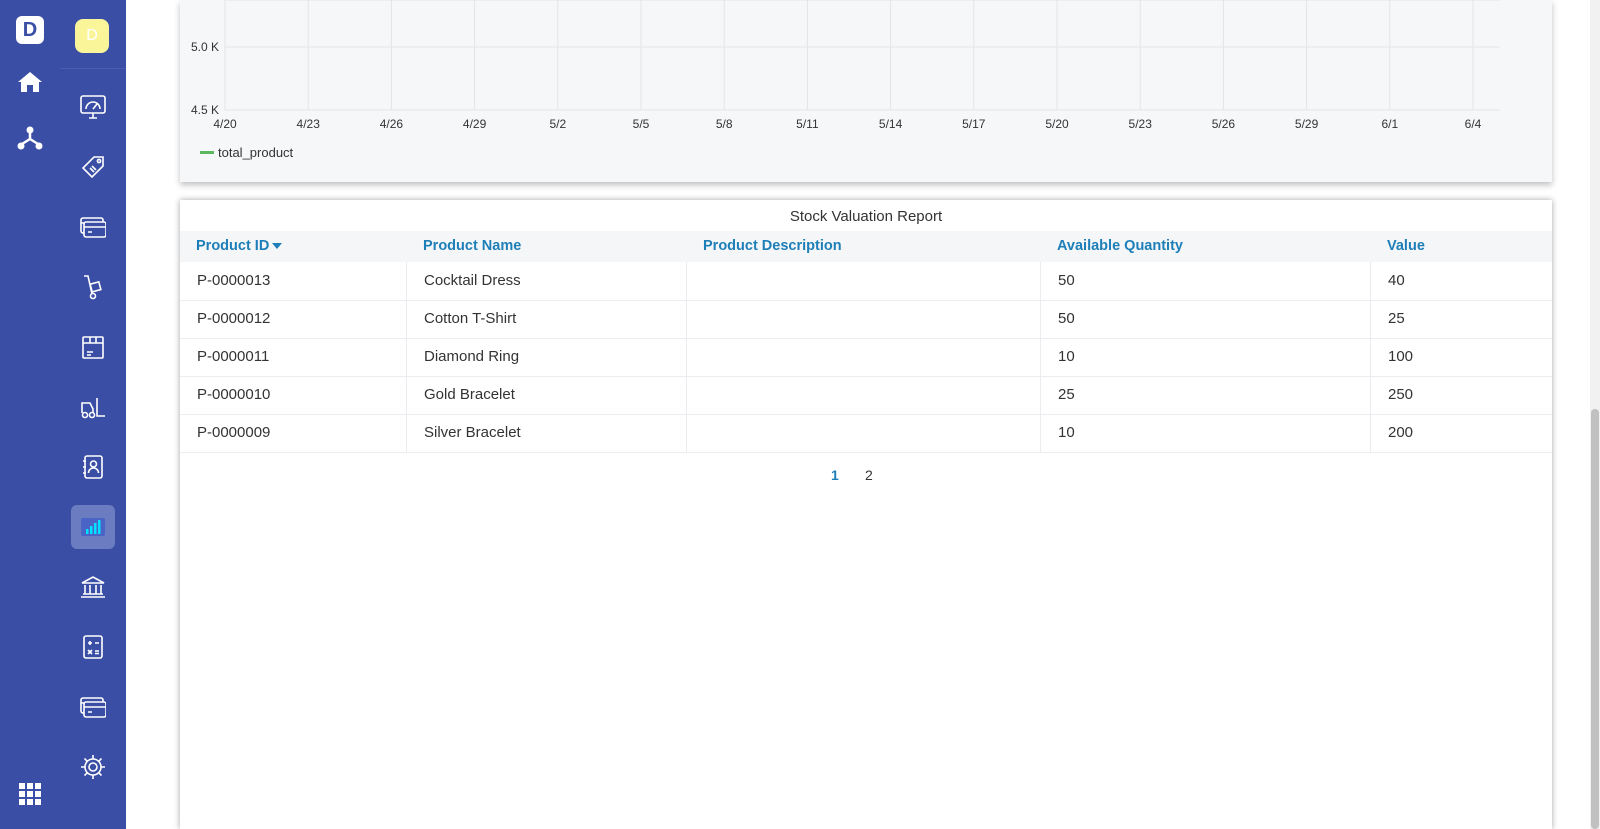 The image size is (1600, 829). Describe the element at coordinates (866, 433) in the screenshot. I see `table-row: P-0000009 Silver Bracelet 10 200` at that location.